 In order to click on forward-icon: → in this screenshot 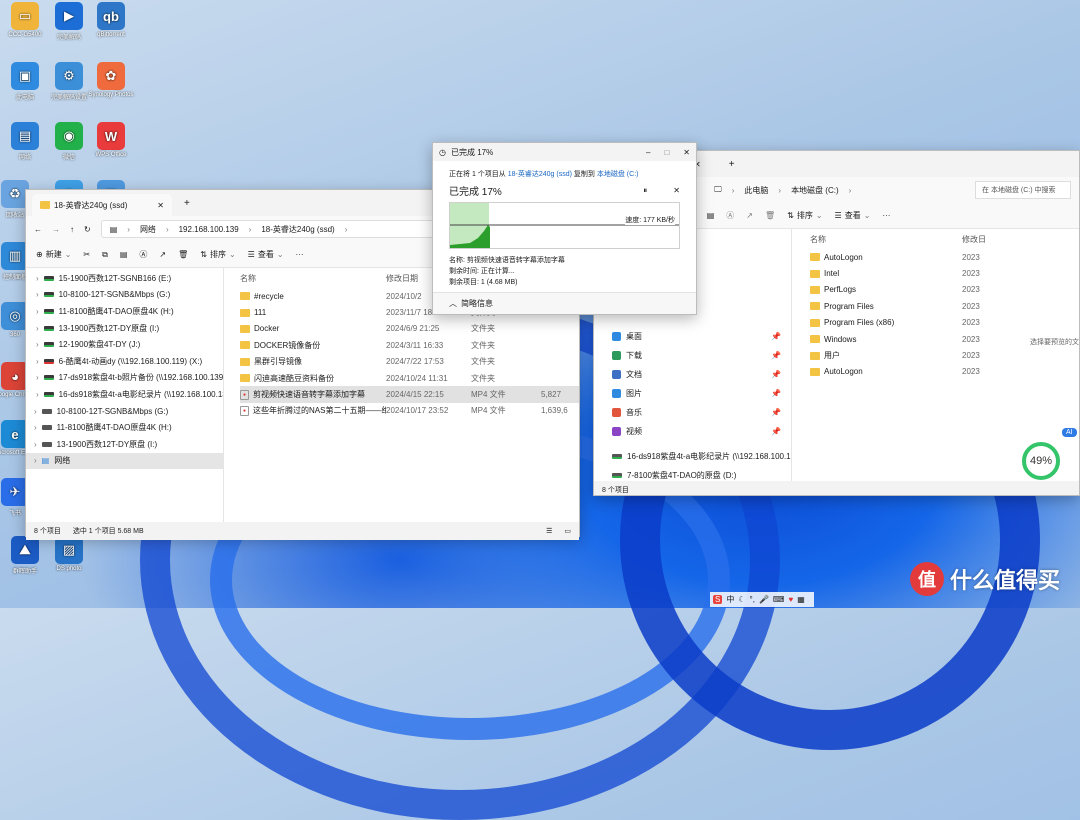, I will do `click(56, 229)`.